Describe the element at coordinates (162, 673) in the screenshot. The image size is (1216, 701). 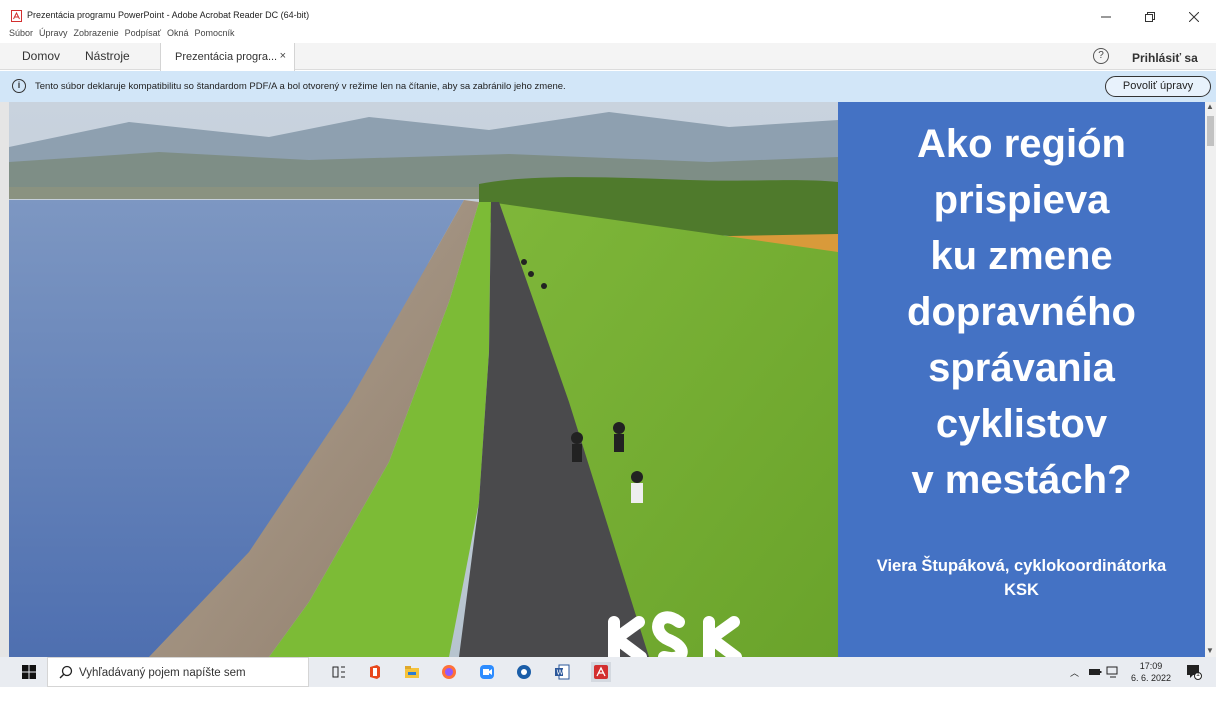
I see `search-placeholder: Vyhľadávaný pojem napíšte sem` at that location.